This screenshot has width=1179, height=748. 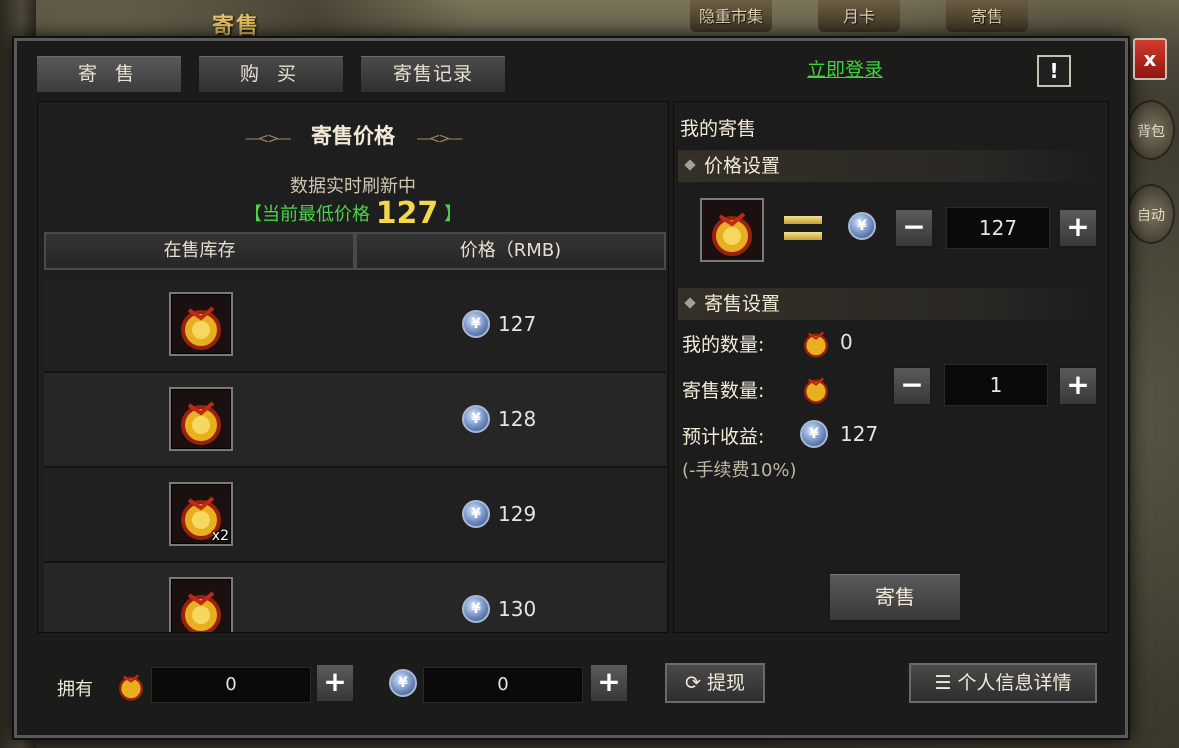 I want to click on tab-buy: 购 买, so click(x=271, y=74).